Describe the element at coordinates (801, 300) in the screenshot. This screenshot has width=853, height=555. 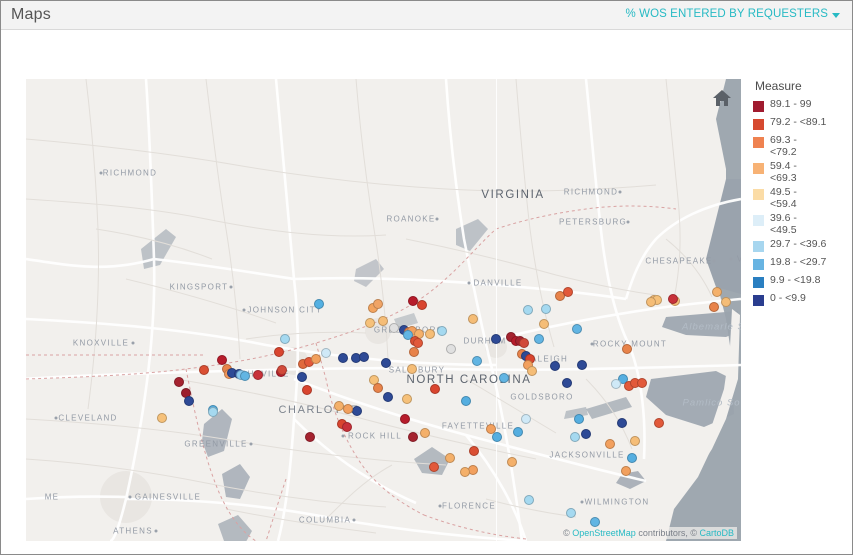
I see `legend-item: 0 - <9.9` at that location.